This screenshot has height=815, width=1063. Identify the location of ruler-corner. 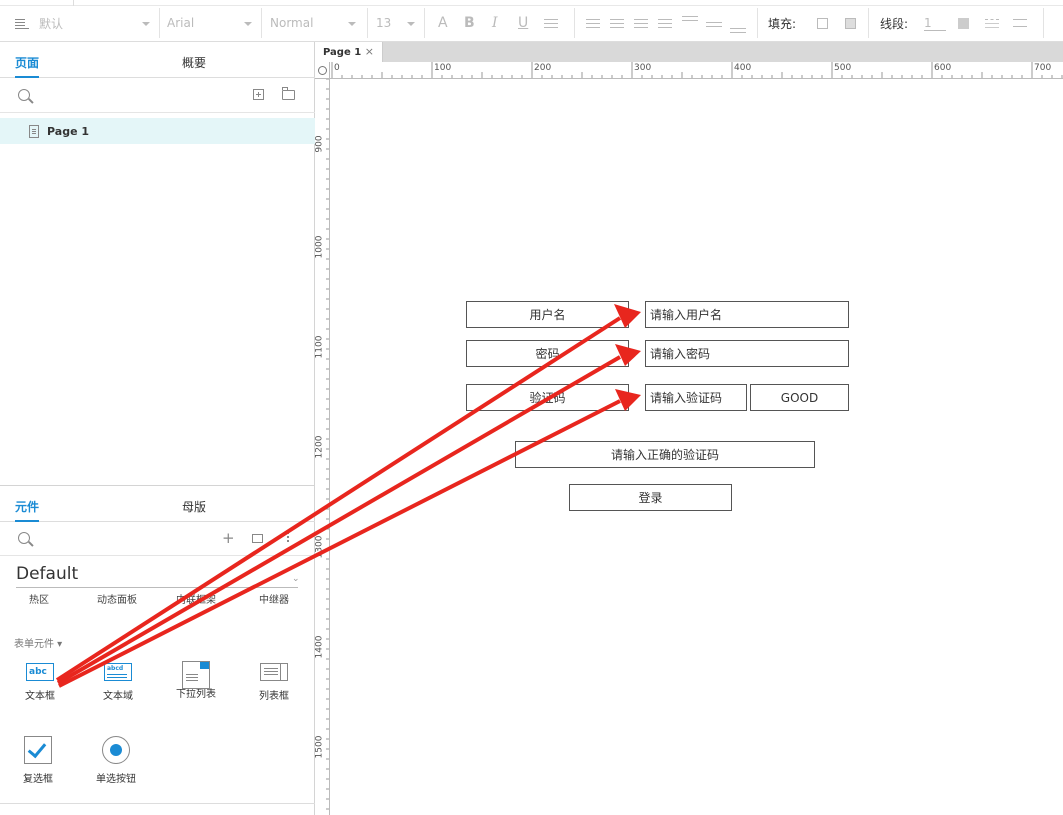
(322, 70).